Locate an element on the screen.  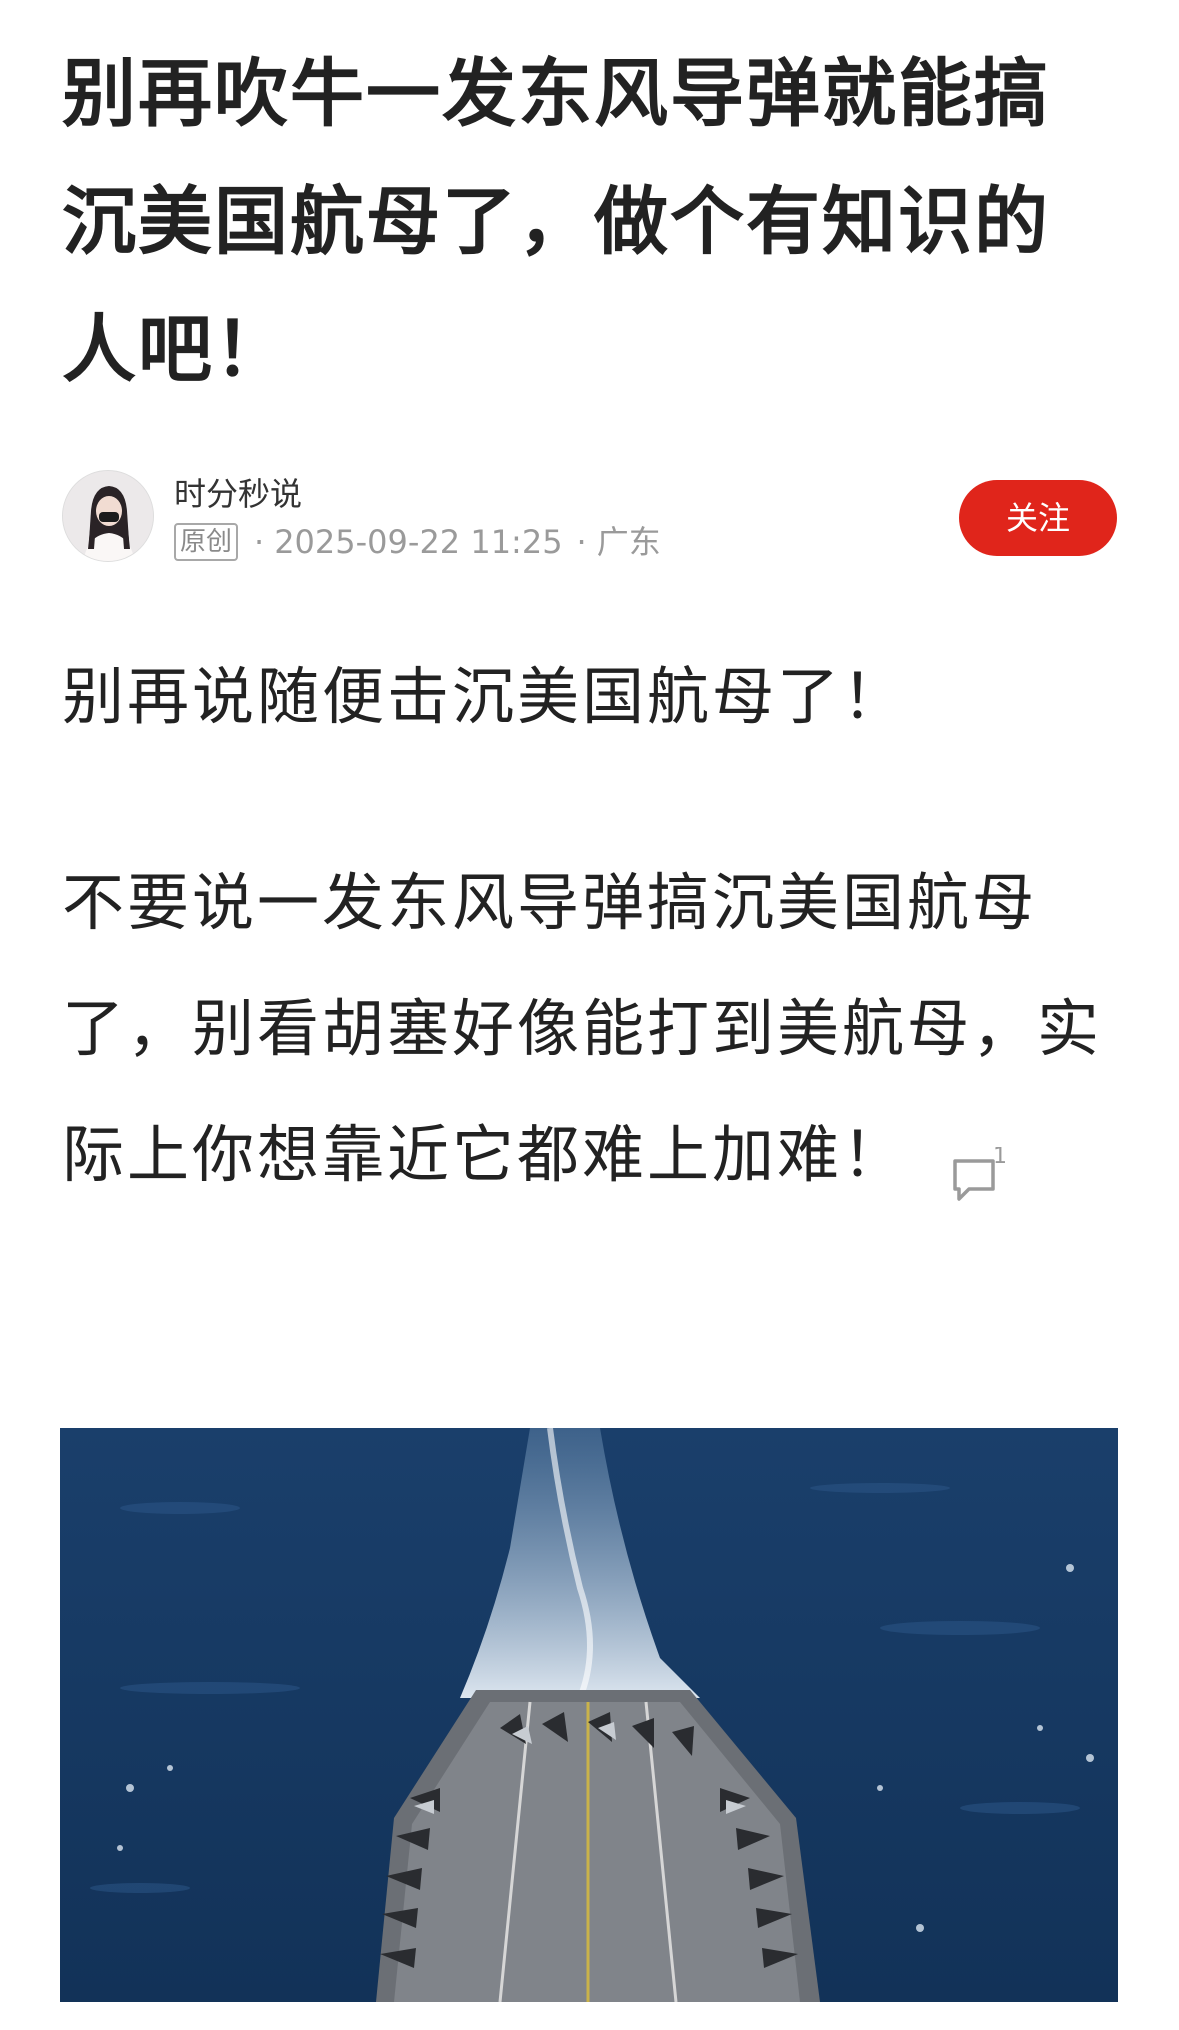
original-badge: 原创 is located at coordinates (206, 542).